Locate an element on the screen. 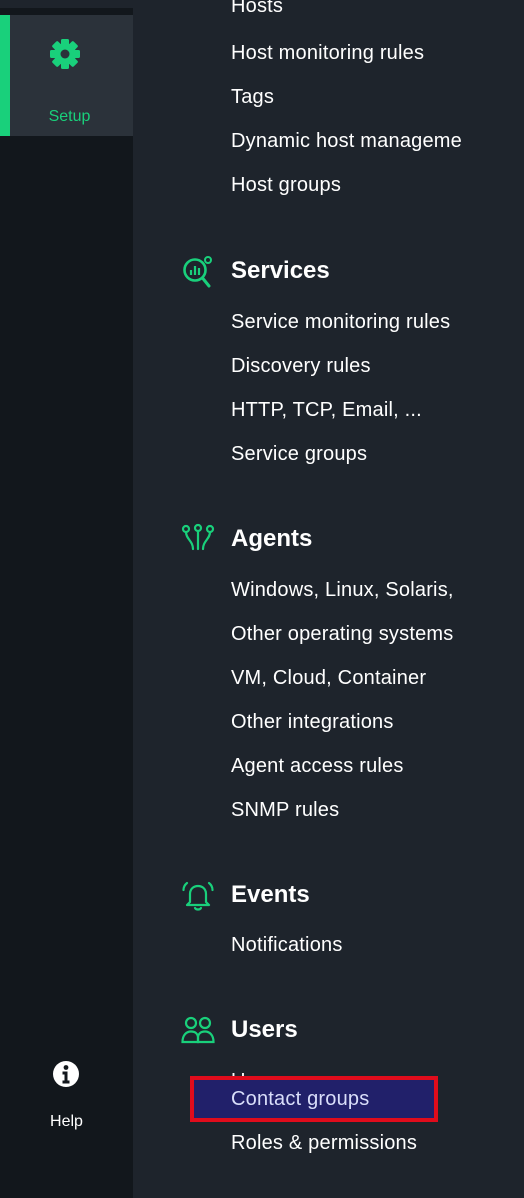 This screenshot has width=524, height=1198. gear-icon is located at coordinates (65, 54).